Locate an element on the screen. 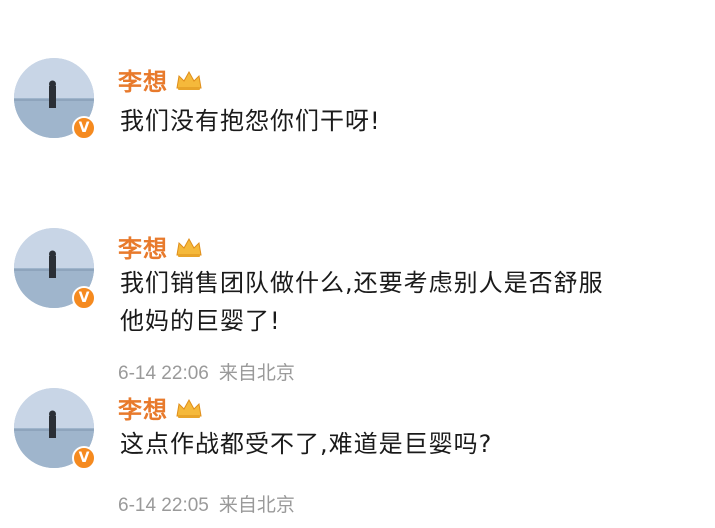  timestamp: 6-14 22:06 is located at coordinates (163, 373).